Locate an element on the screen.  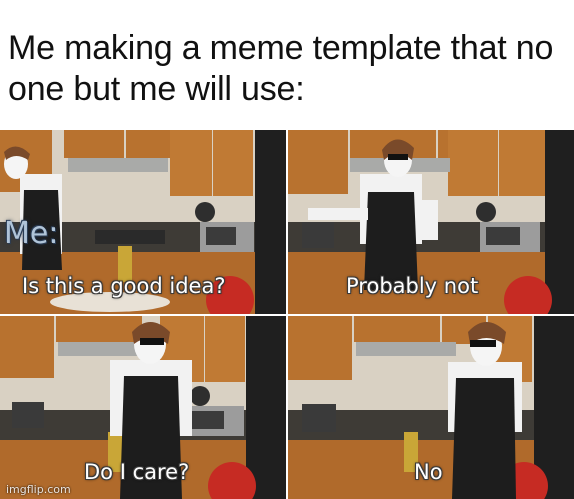
subtitle-3: Do I care? is located at coordinates (137, 472).